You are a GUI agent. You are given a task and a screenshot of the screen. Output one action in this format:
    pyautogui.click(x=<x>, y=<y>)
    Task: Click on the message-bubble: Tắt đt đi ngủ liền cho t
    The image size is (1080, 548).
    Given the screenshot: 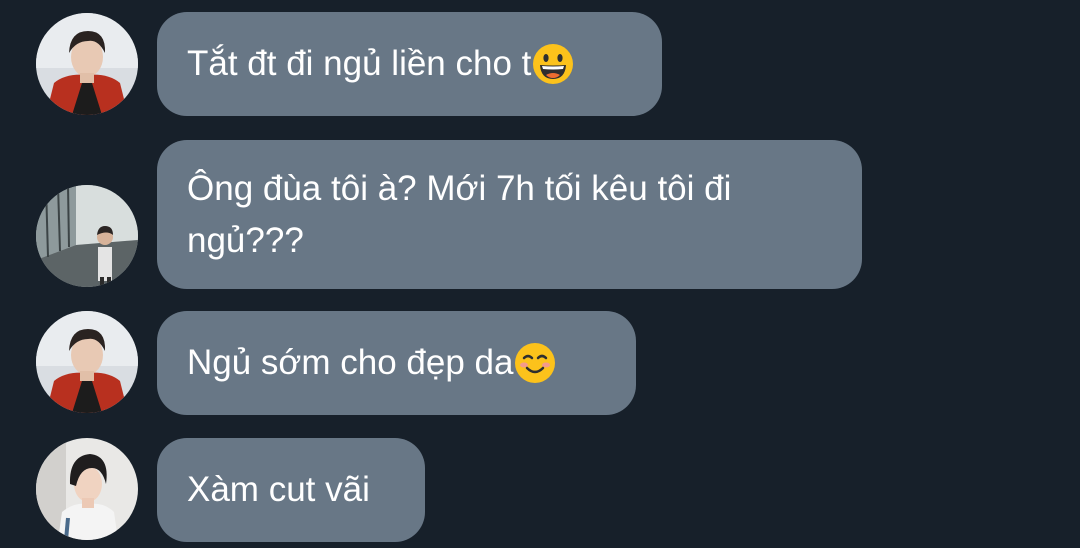 What is the action you would take?
    pyautogui.click(x=409, y=64)
    